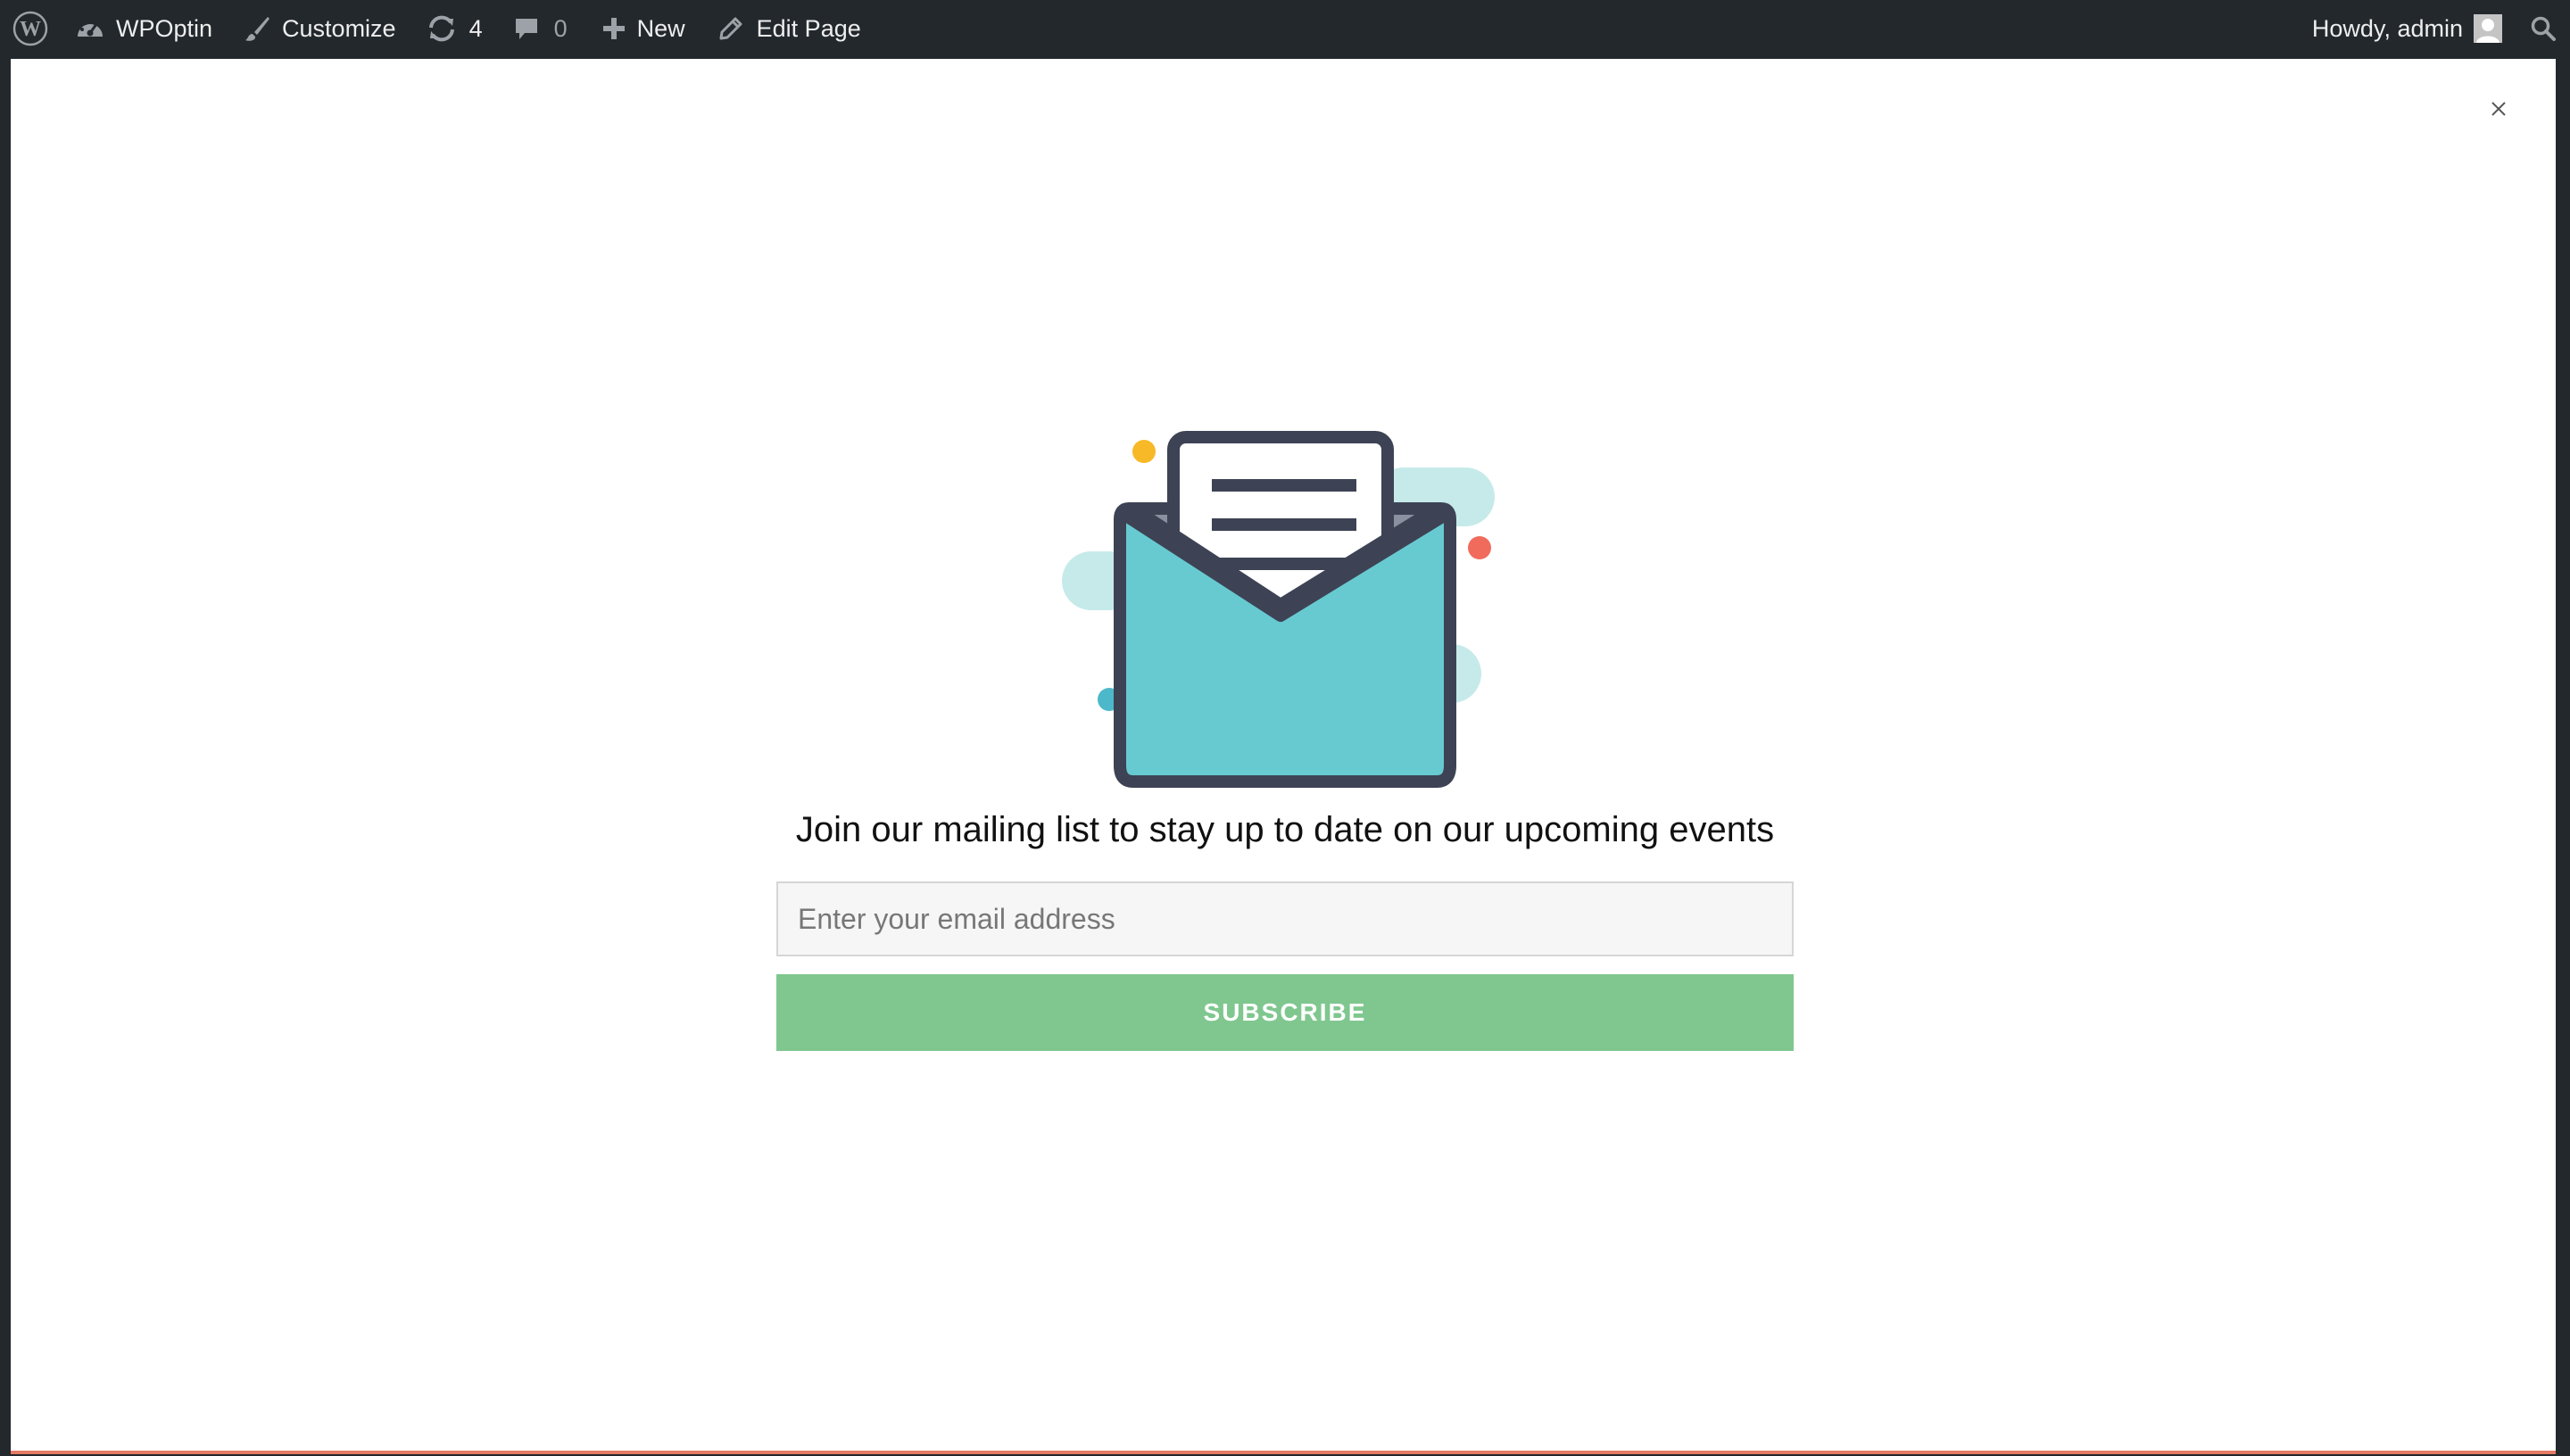 The width and height of the screenshot is (2570, 1456). Describe the element at coordinates (1144, 452) in the screenshot. I see `dot-yellow` at that location.